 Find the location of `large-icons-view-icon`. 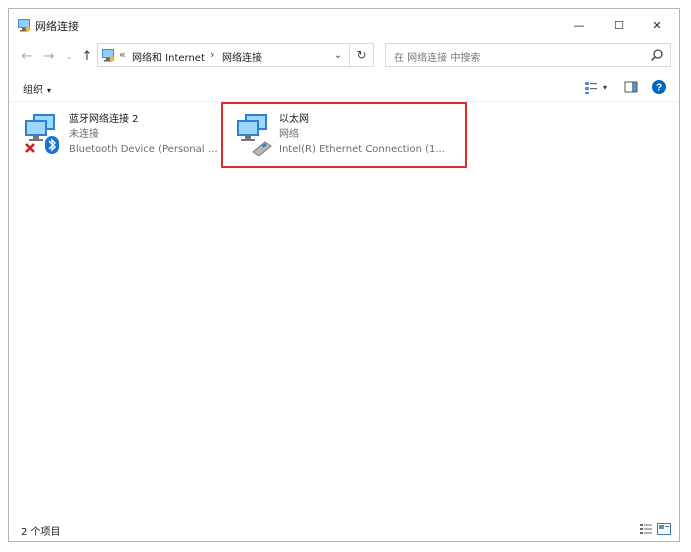

large-icons-view-icon is located at coordinates (664, 529).